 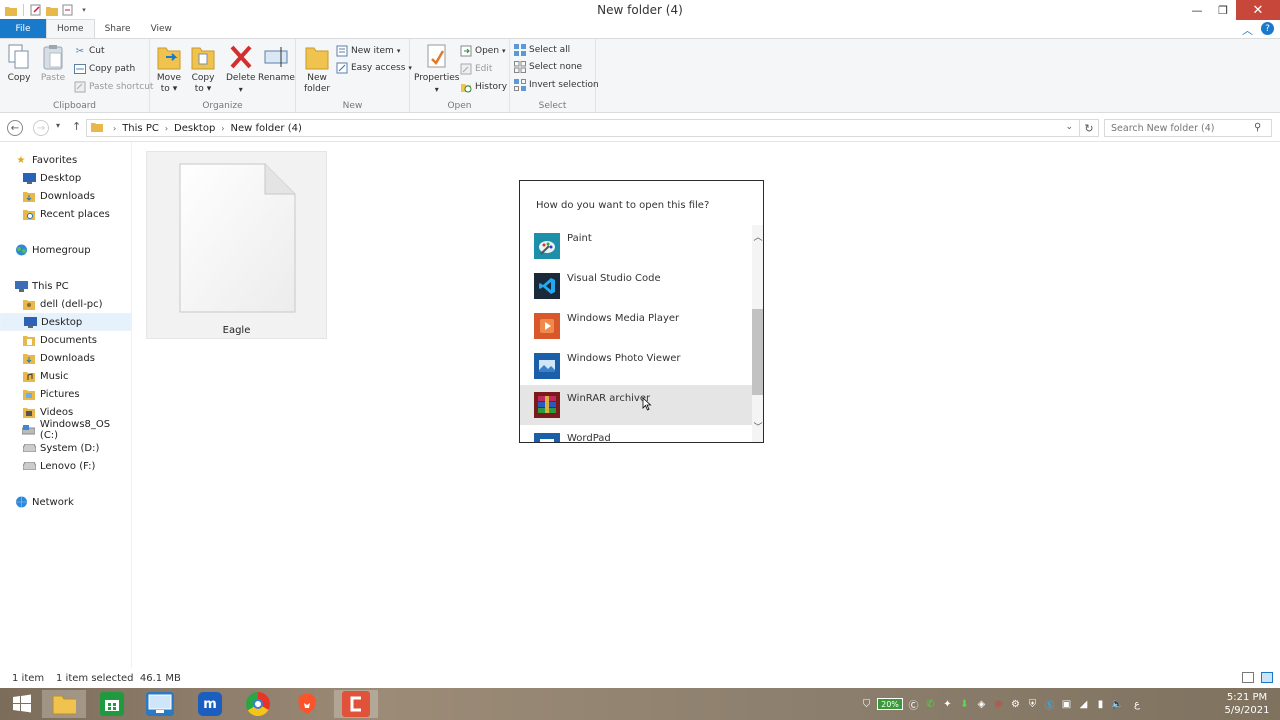 What do you see at coordinates (52, 10) in the screenshot?
I see `new-folder-icon` at bounding box center [52, 10].